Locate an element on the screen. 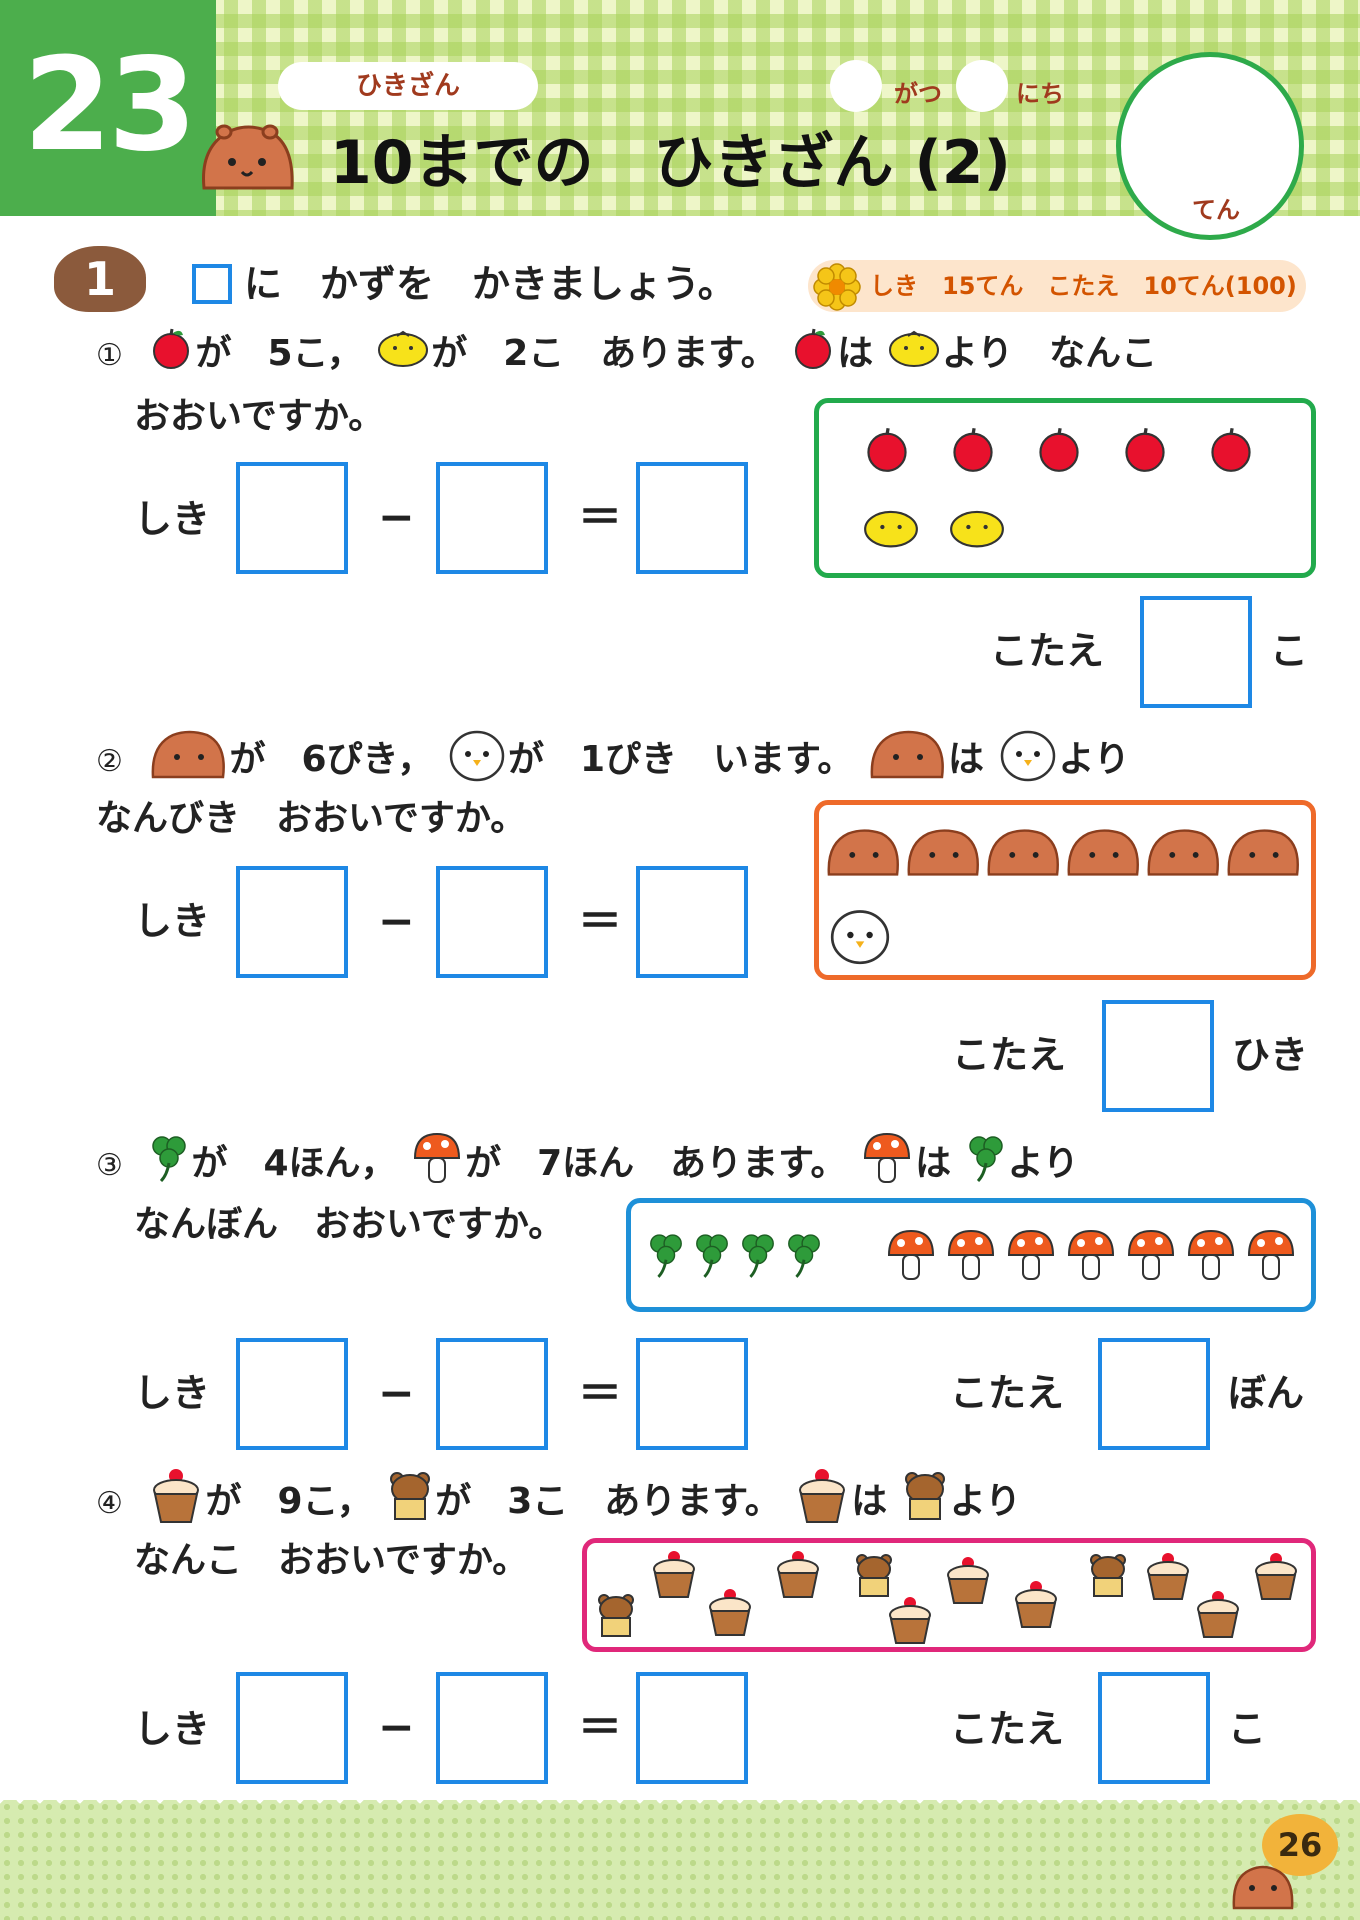 Image resolution: width=1360 pixels, height=1920 pixels. question-2-mark: ② is located at coordinates (109, 761).